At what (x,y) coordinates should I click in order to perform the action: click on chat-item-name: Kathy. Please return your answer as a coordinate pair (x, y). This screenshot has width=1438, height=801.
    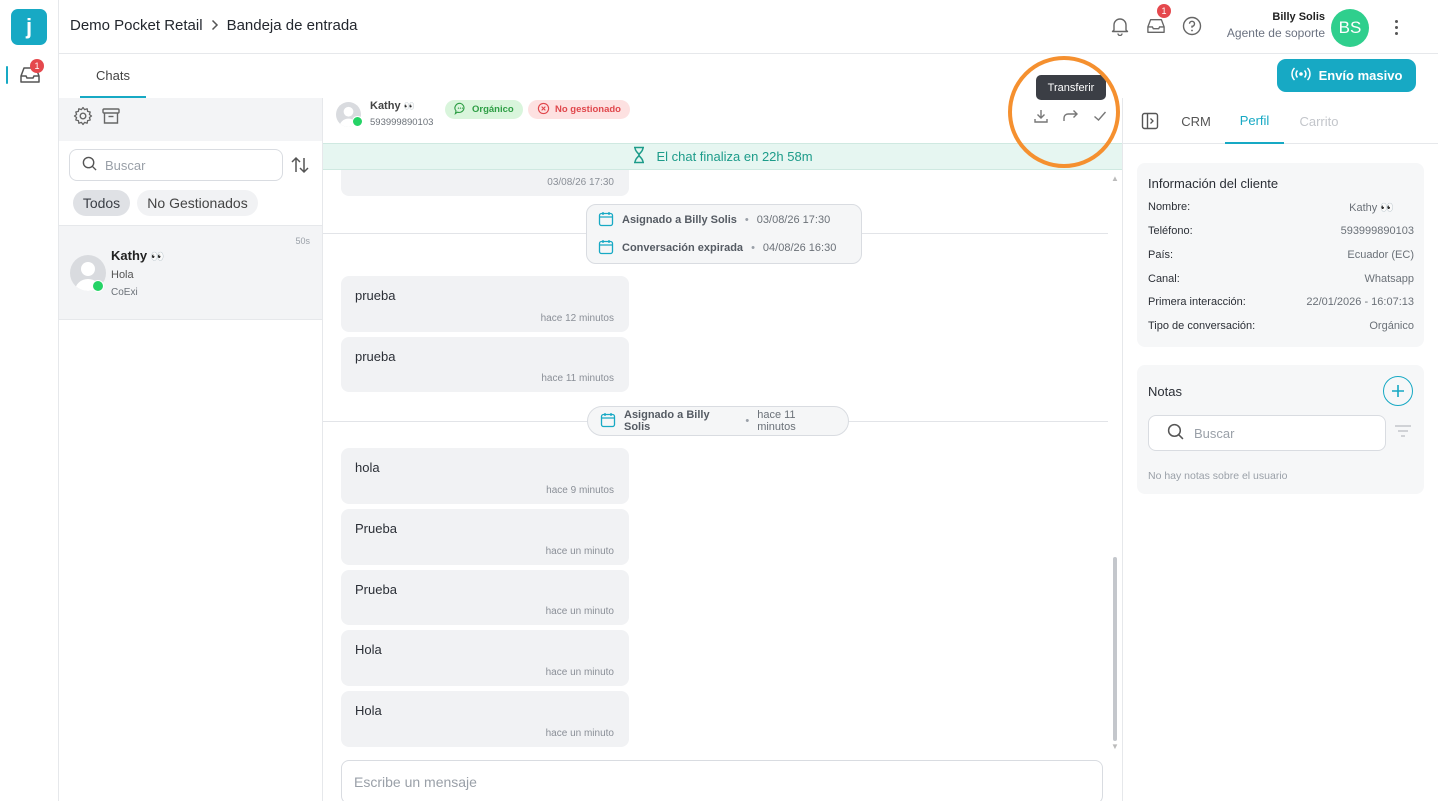
    Looking at the image, I should click on (129, 255).